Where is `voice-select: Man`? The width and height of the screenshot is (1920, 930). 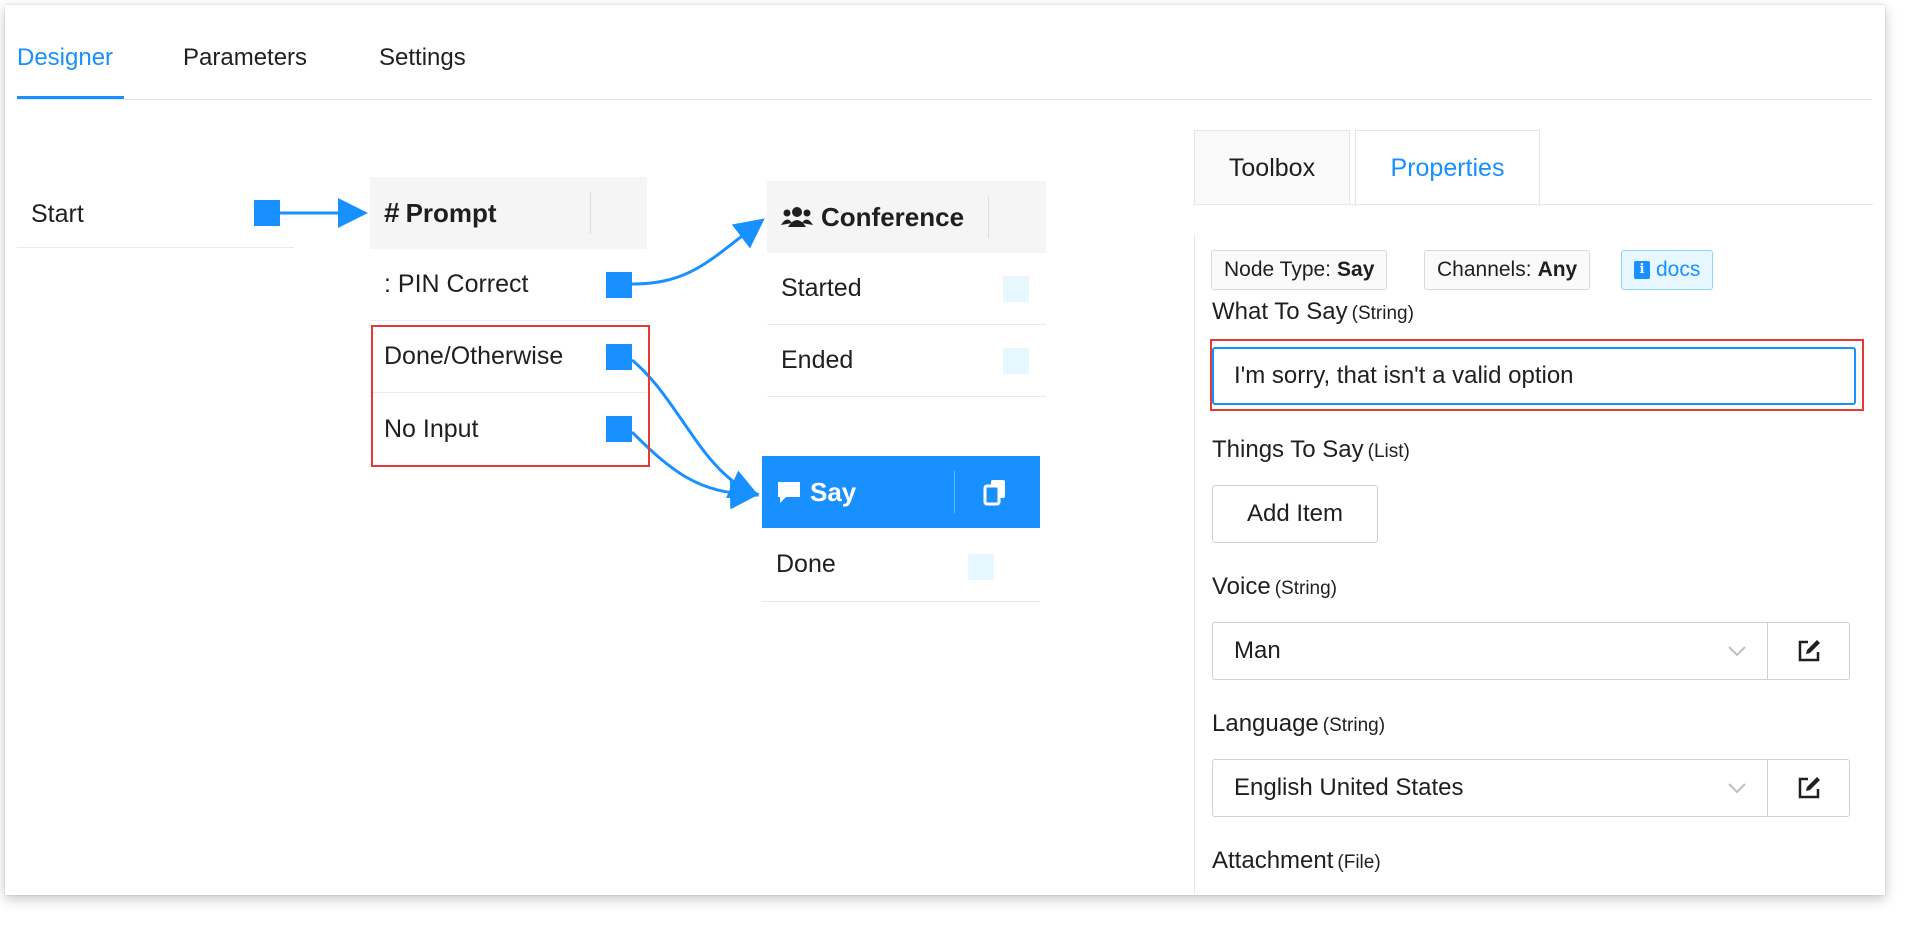
voice-select: Man is located at coordinates (1490, 651).